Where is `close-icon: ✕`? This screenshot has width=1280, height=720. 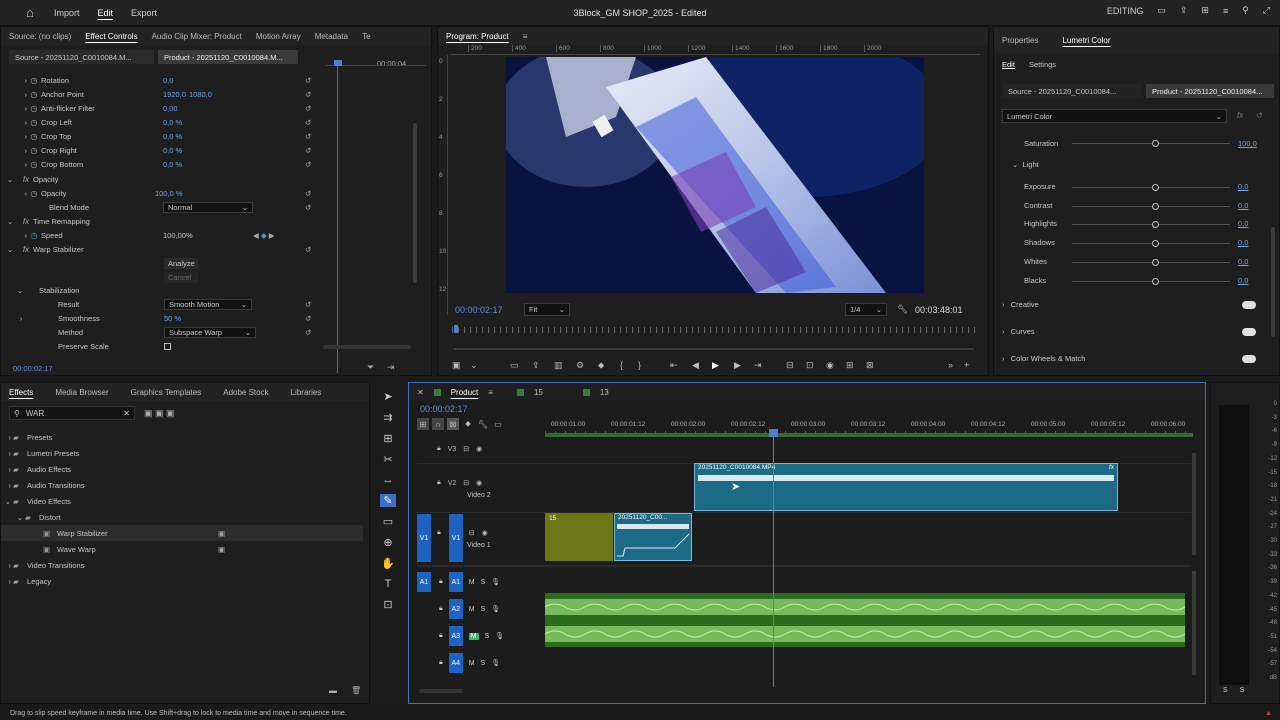
close-icon: ✕ is located at coordinates (420, 392).